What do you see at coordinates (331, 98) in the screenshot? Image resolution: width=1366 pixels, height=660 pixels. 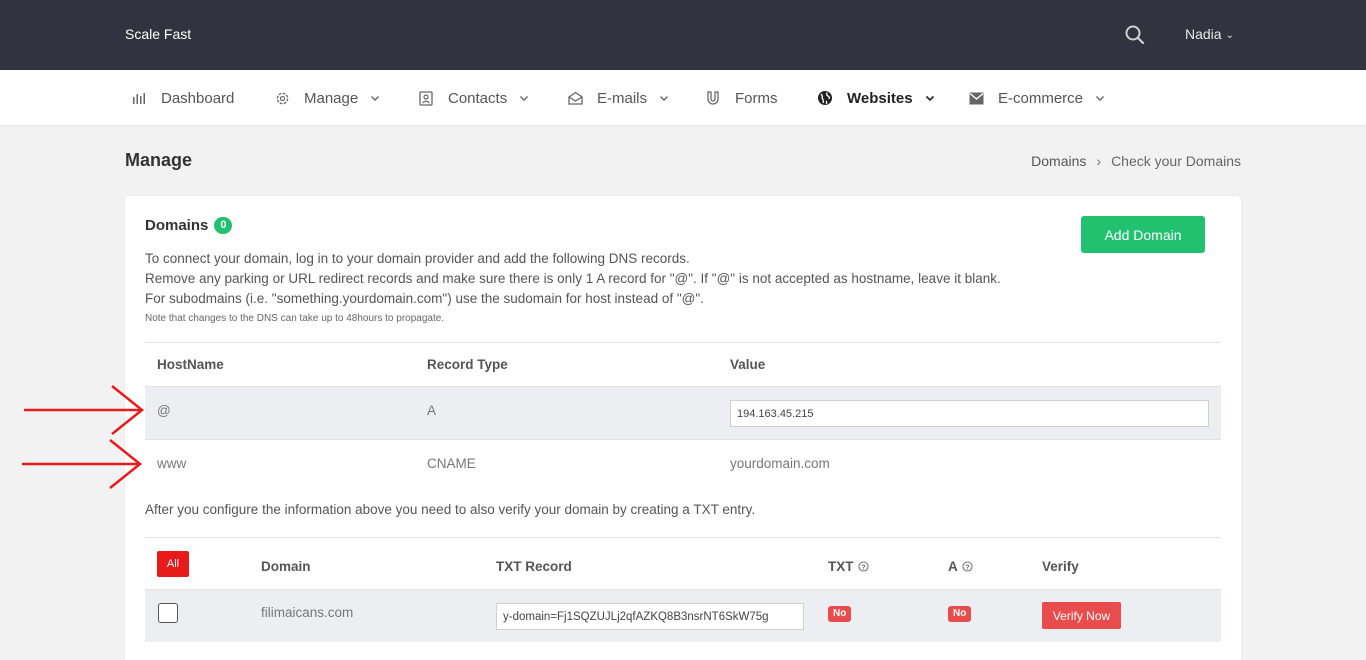 I see `nav-label: Manage` at bounding box center [331, 98].